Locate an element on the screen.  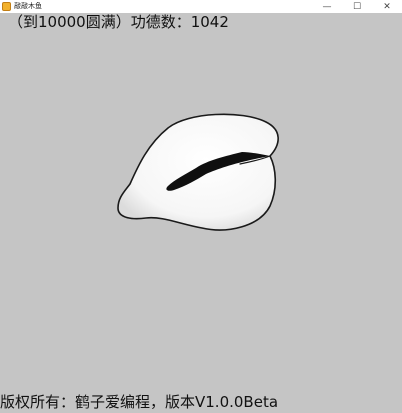
wooden-fish-button is located at coordinates (199, 172).